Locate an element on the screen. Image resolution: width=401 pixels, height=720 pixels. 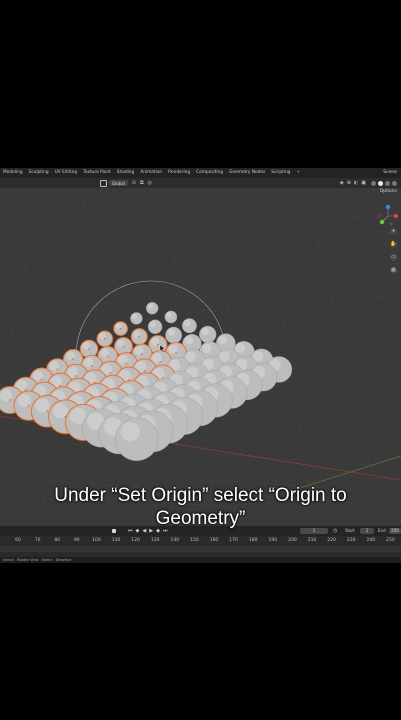
material-preview-button is located at coordinates (387, 183).